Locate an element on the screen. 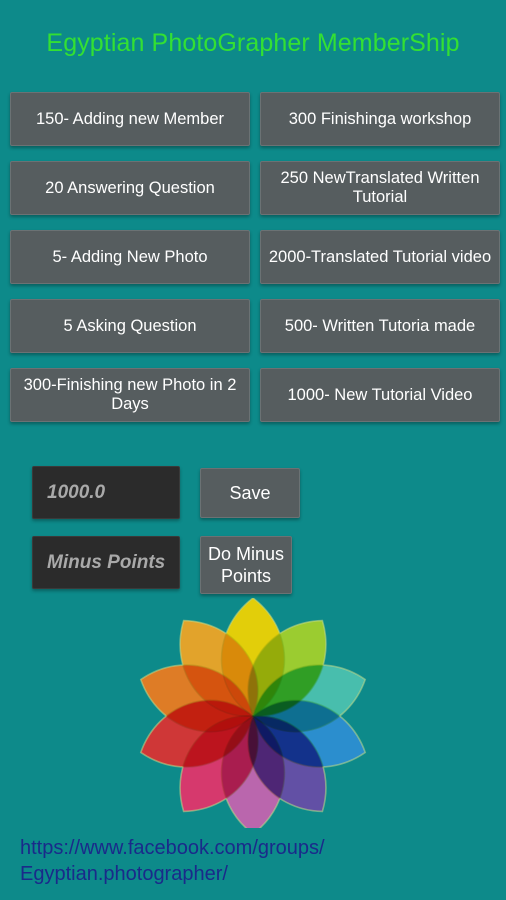 Image resolution: width=506 pixels, height=900 pixels. points-button-answering-question: 20 Answering Question is located at coordinates (130, 188).